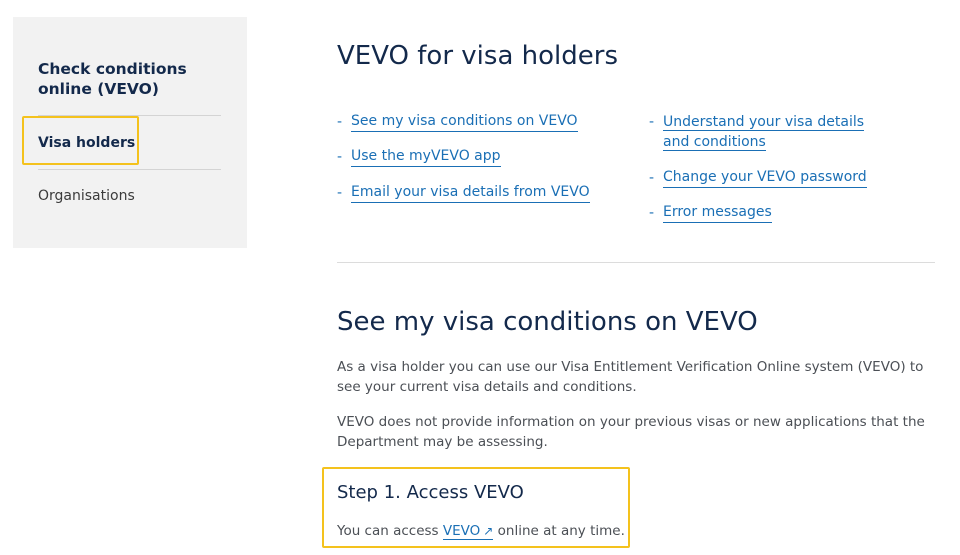 This screenshot has width=960, height=555. Describe the element at coordinates (547, 322) in the screenshot. I see `section-title: See my visa conditions on VEVO` at that location.